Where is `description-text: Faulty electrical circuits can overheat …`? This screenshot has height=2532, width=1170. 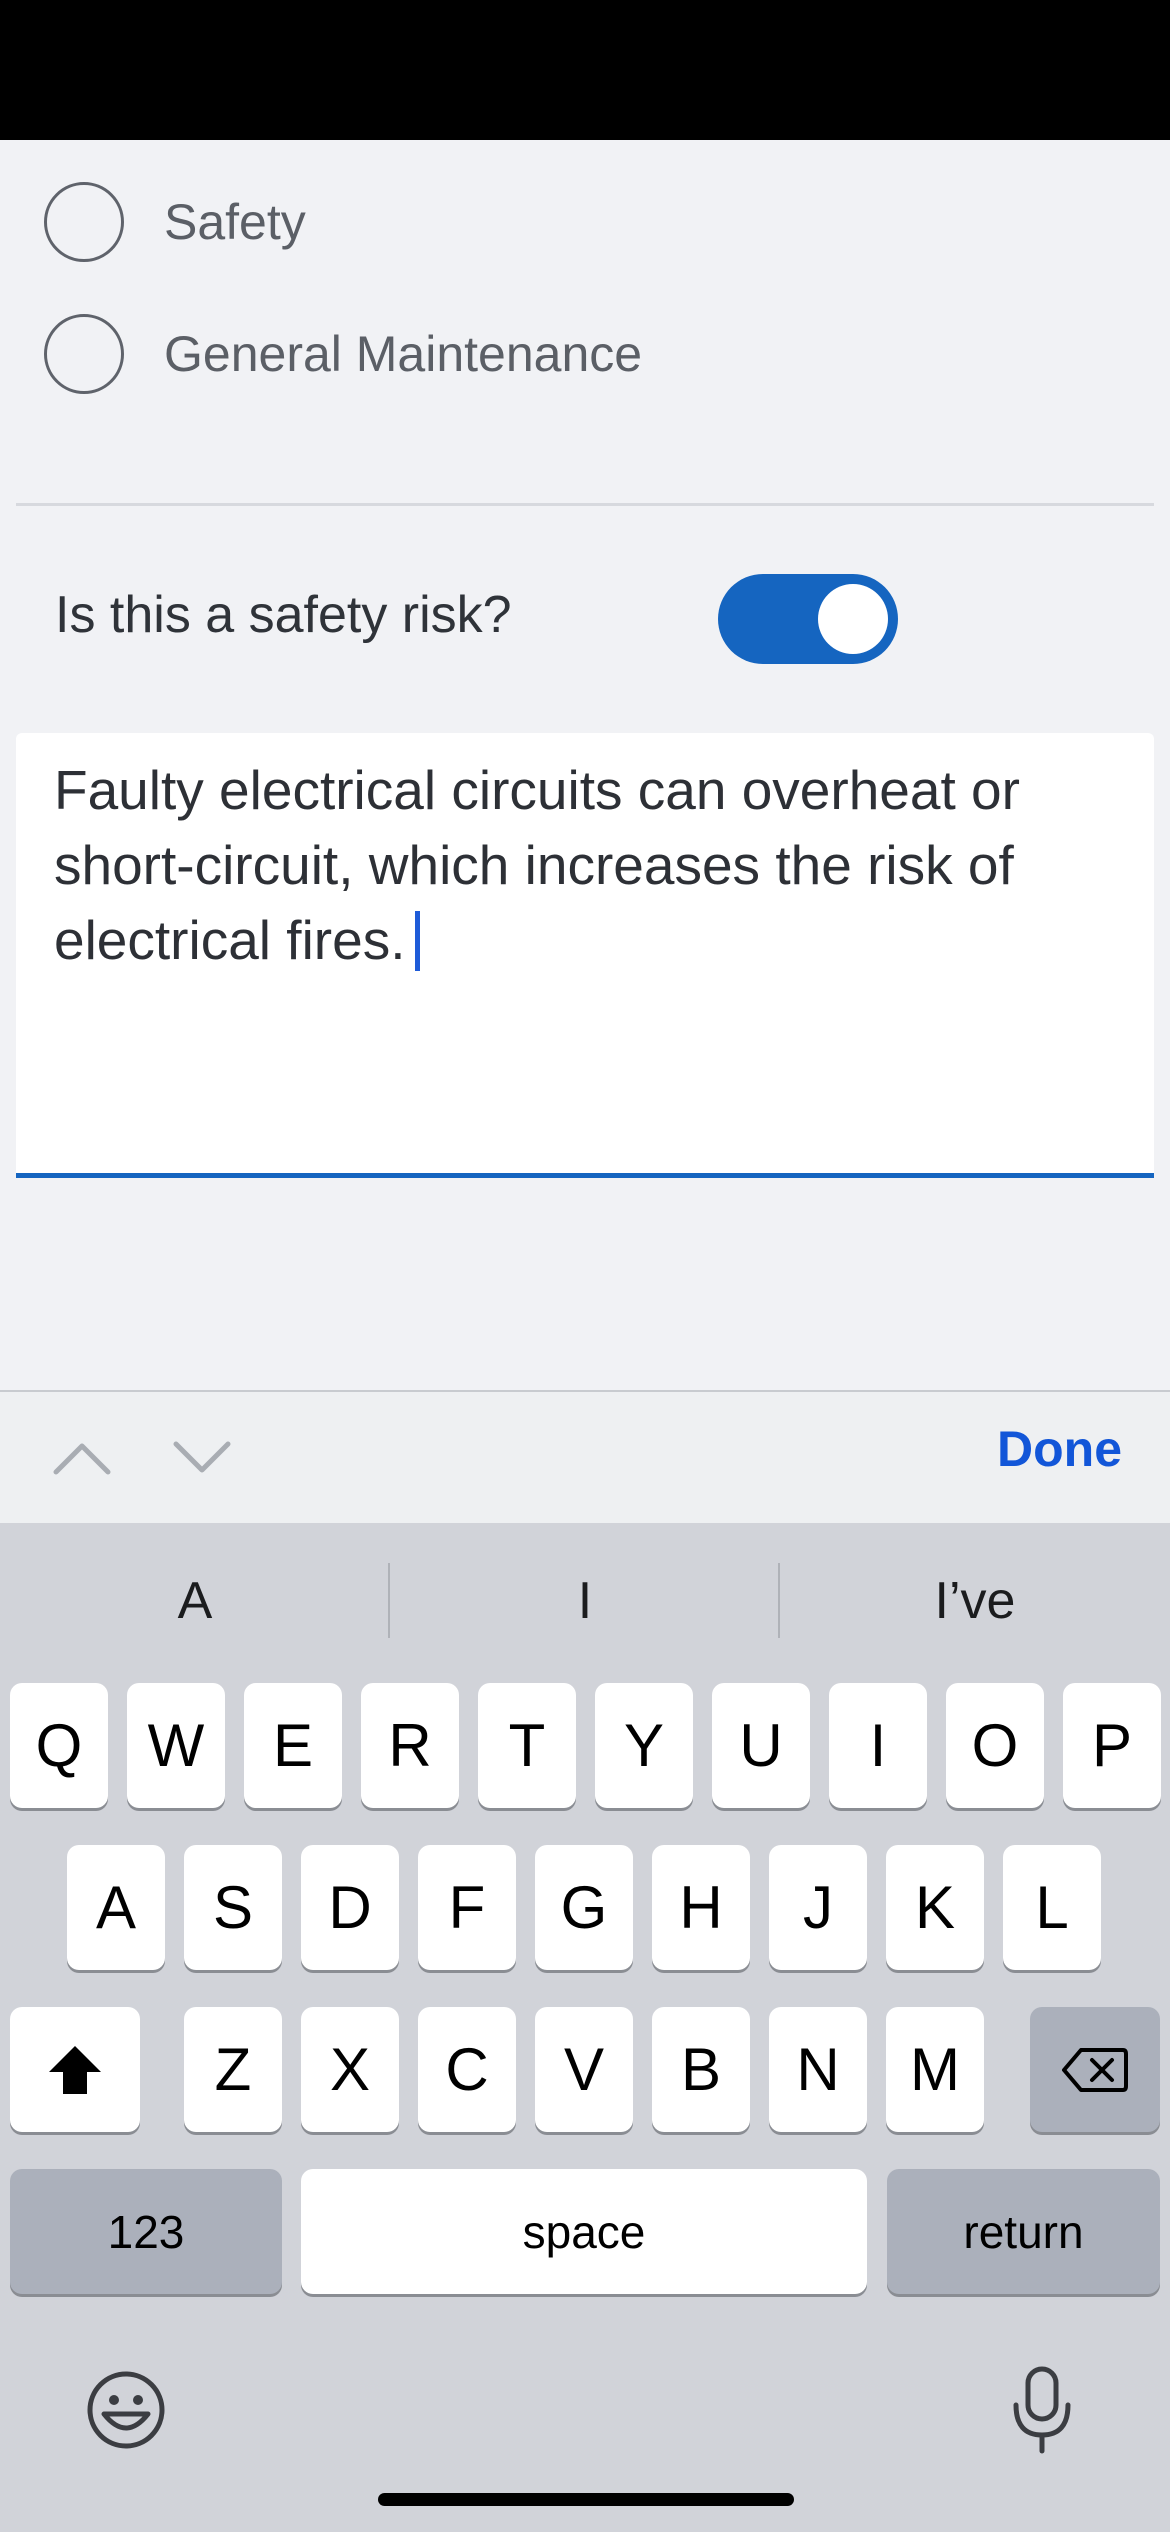 description-text: Faulty electrical circuits can overheat … is located at coordinates (537, 865).